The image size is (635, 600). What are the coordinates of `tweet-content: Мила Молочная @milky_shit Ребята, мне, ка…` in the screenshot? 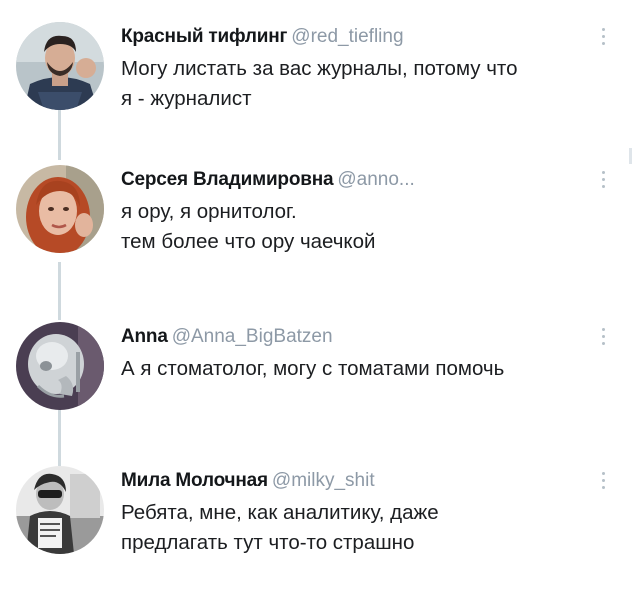 It's located at (358, 513).